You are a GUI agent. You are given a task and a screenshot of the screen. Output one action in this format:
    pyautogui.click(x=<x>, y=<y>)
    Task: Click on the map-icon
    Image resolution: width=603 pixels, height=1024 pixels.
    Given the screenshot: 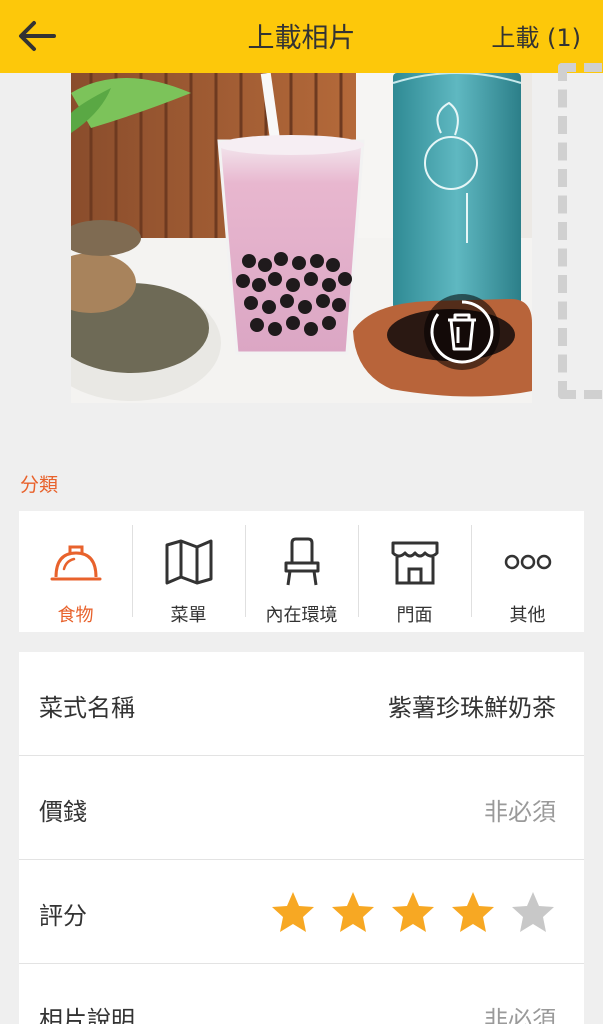 What is the action you would take?
    pyautogui.click(x=188, y=562)
    